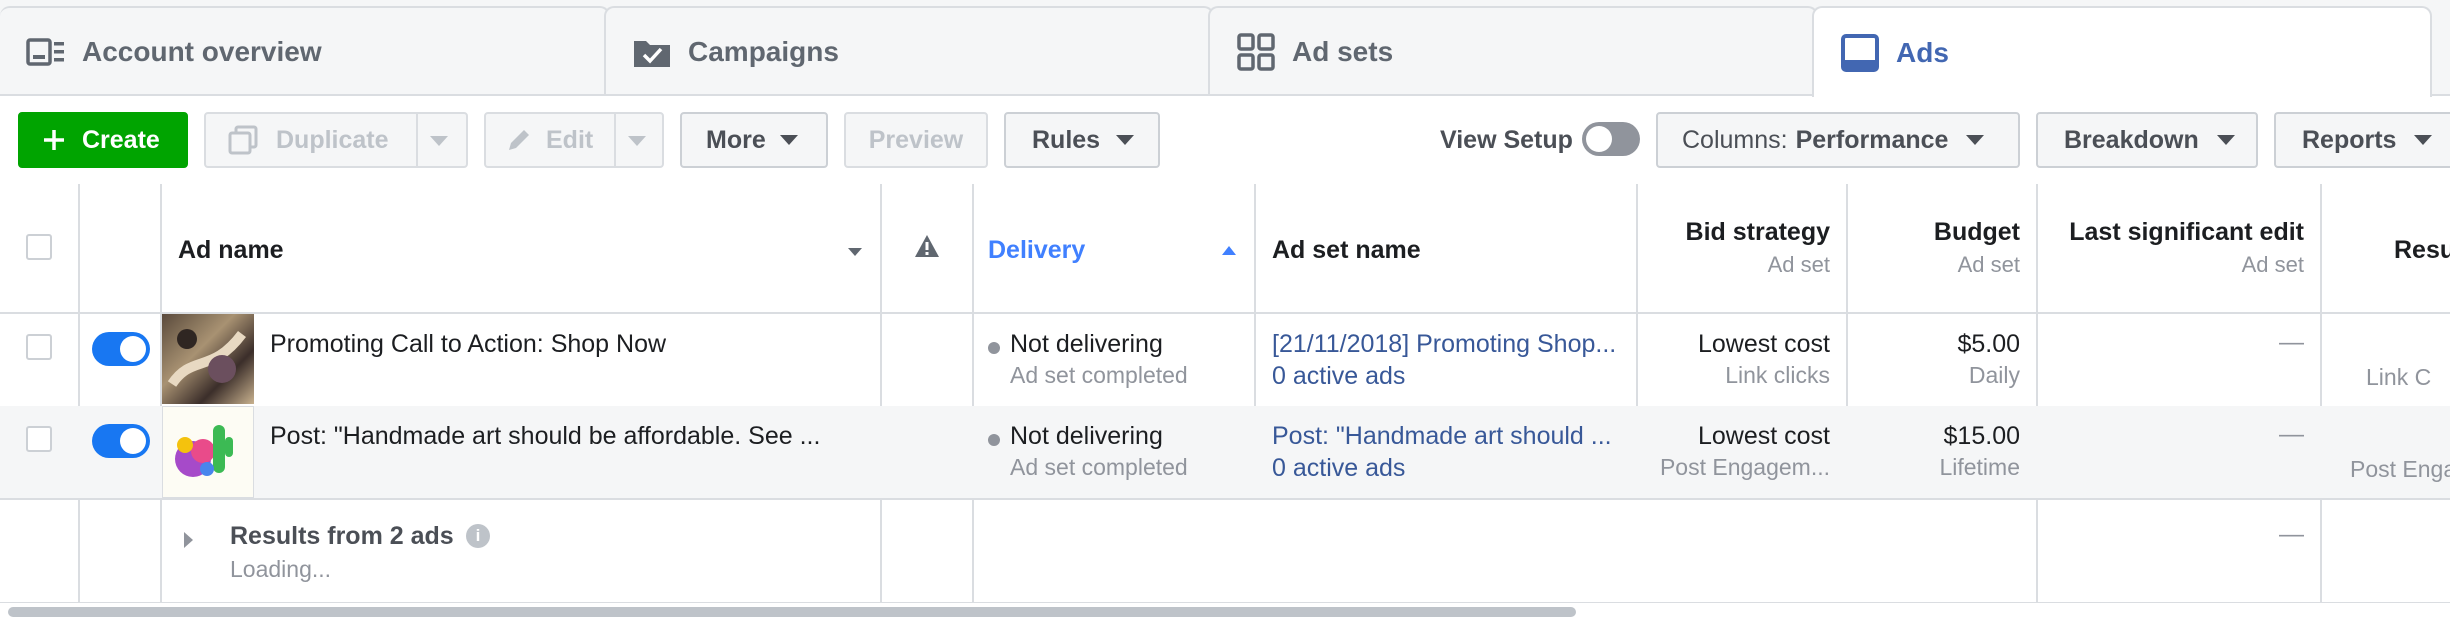 The width and height of the screenshot is (2450, 621). What do you see at coordinates (243, 140) in the screenshot?
I see `duplicate-icon` at bounding box center [243, 140].